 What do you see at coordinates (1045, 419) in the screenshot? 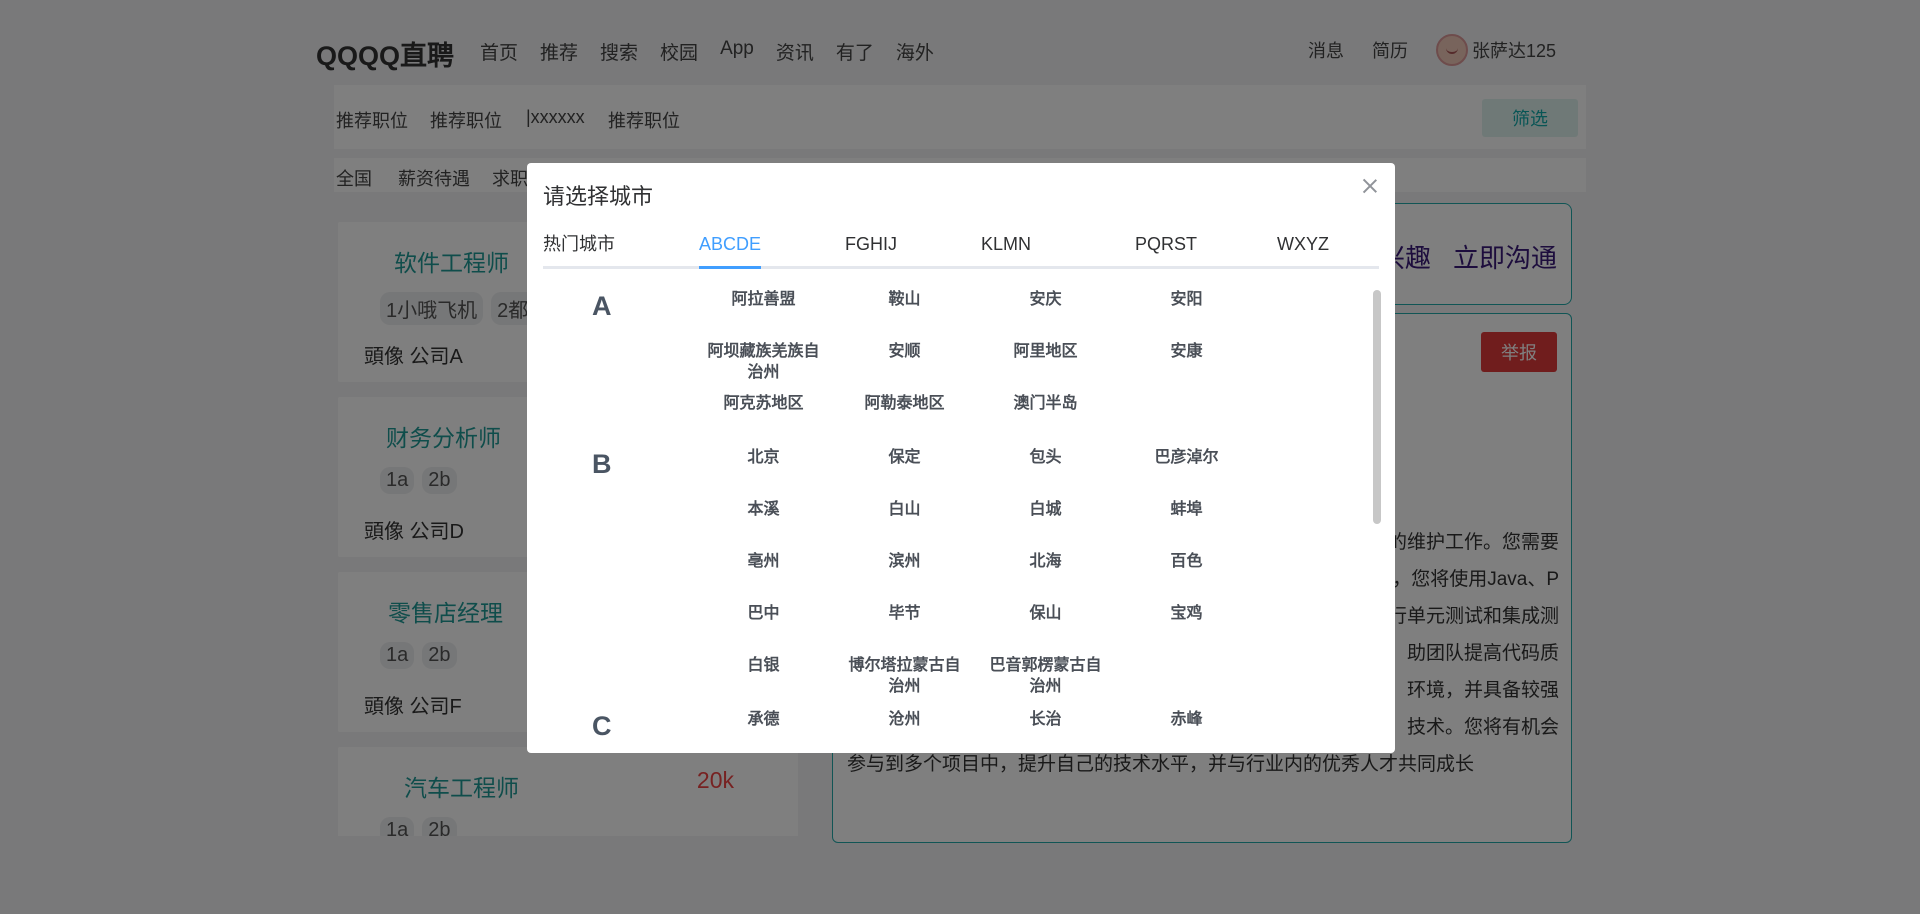
I see `city-option: 澳门半岛` at bounding box center [1045, 419].